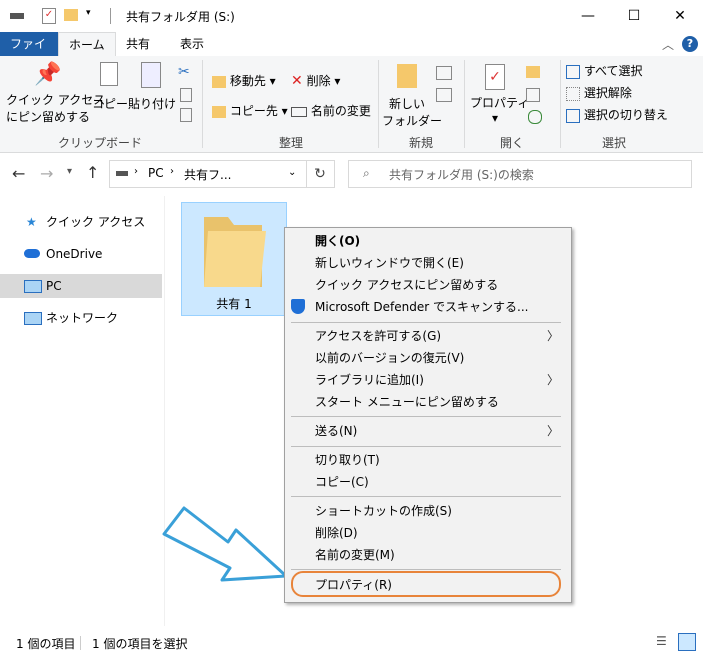 The height and width of the screenshot is (655, 703). What do you see at coordinates (634, 16) in the screenshot?
I see `maximize-button: ☐` at bounding box center [634, 16].